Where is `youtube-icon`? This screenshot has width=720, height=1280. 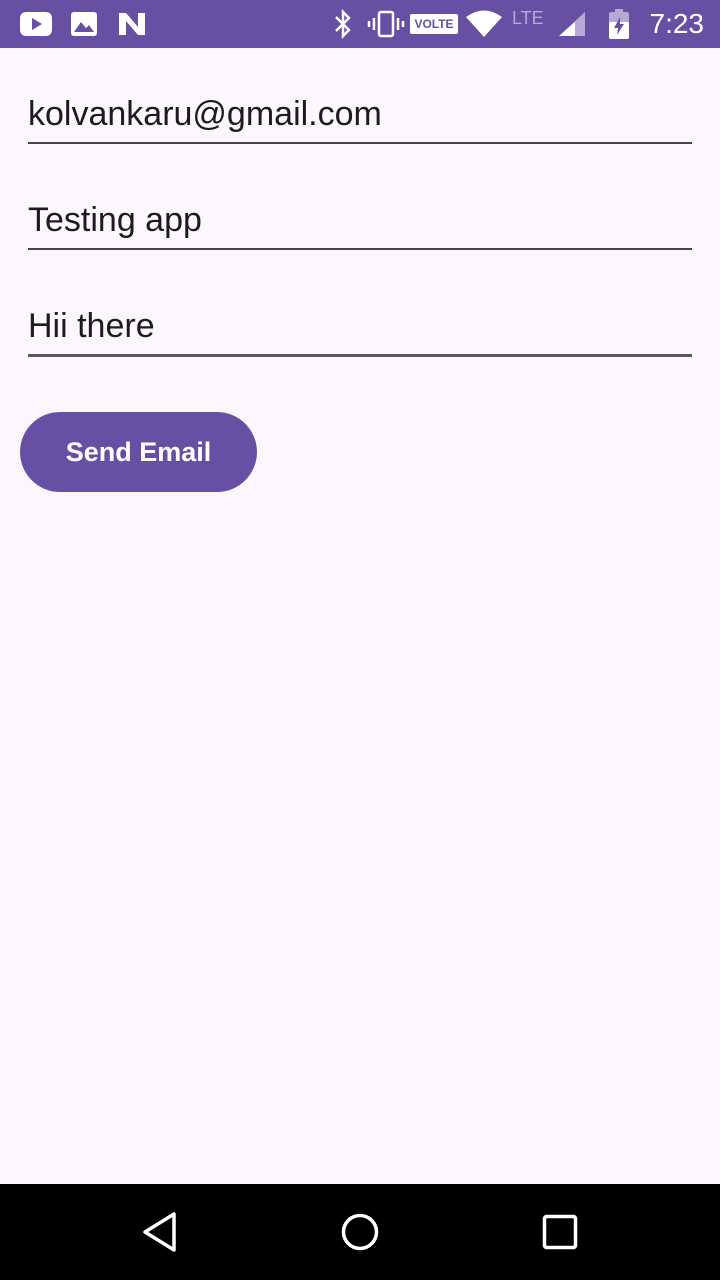 youtube-icon is located at coordinates (36, 24).